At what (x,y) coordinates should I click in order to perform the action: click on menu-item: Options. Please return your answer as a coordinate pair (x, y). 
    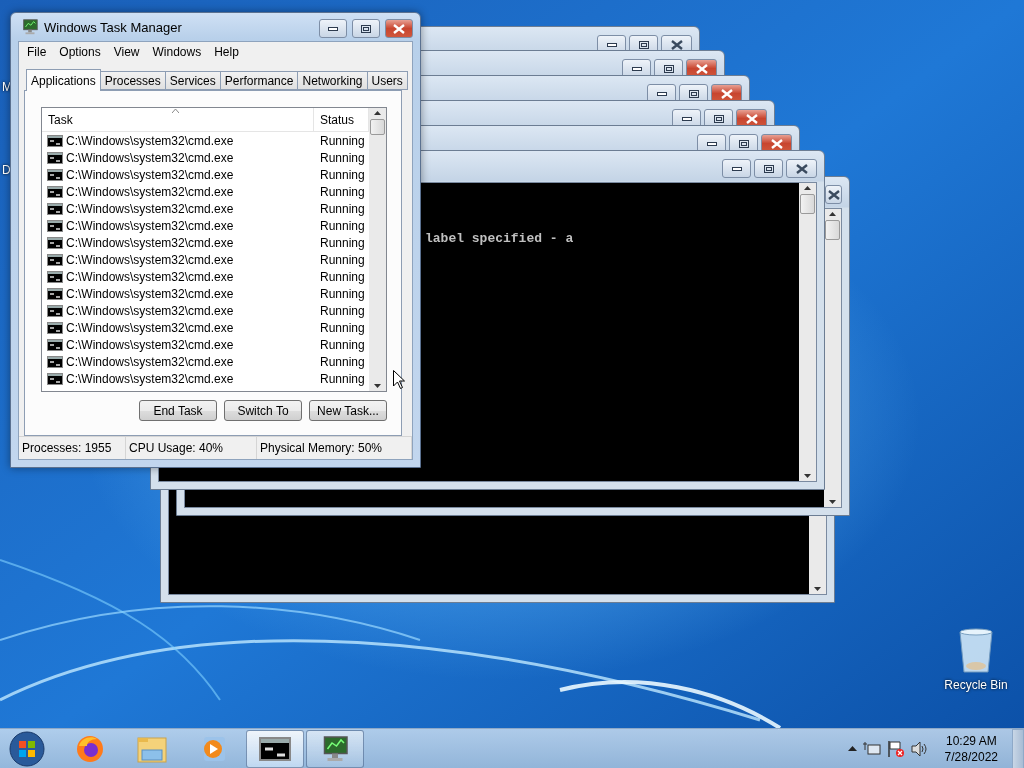
    Looking at the image, I should click on (80, 51).